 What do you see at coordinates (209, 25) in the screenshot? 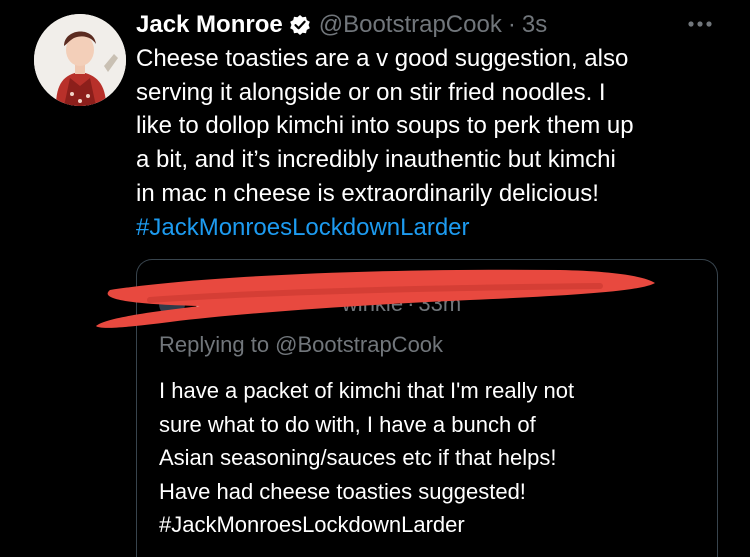
I see `display-name: Jack Monroe` at bounding box center [209, 25].